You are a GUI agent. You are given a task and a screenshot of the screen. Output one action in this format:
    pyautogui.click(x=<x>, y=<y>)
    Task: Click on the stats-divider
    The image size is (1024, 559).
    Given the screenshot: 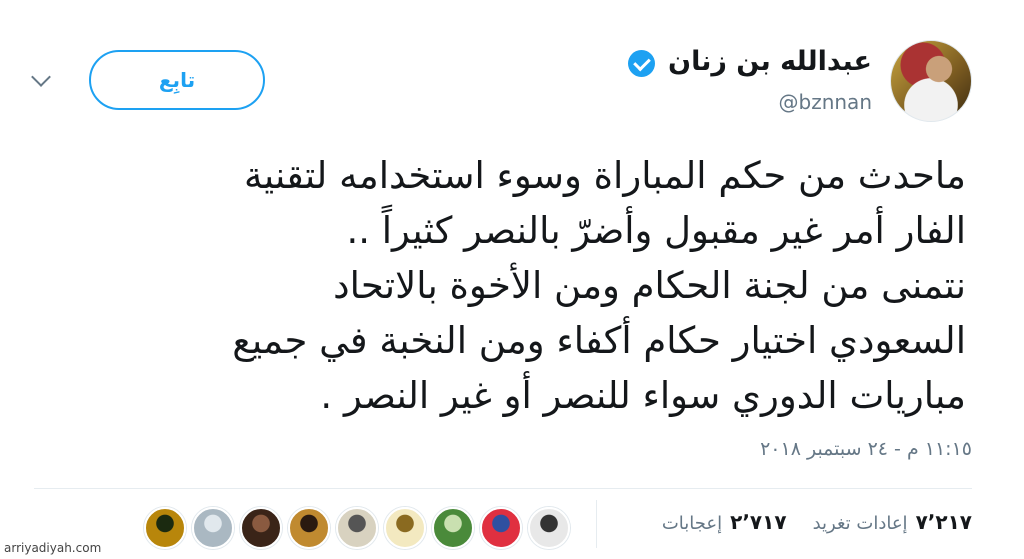 What is the action you would take?
    pyautogui.click(x=596, y=524)
    